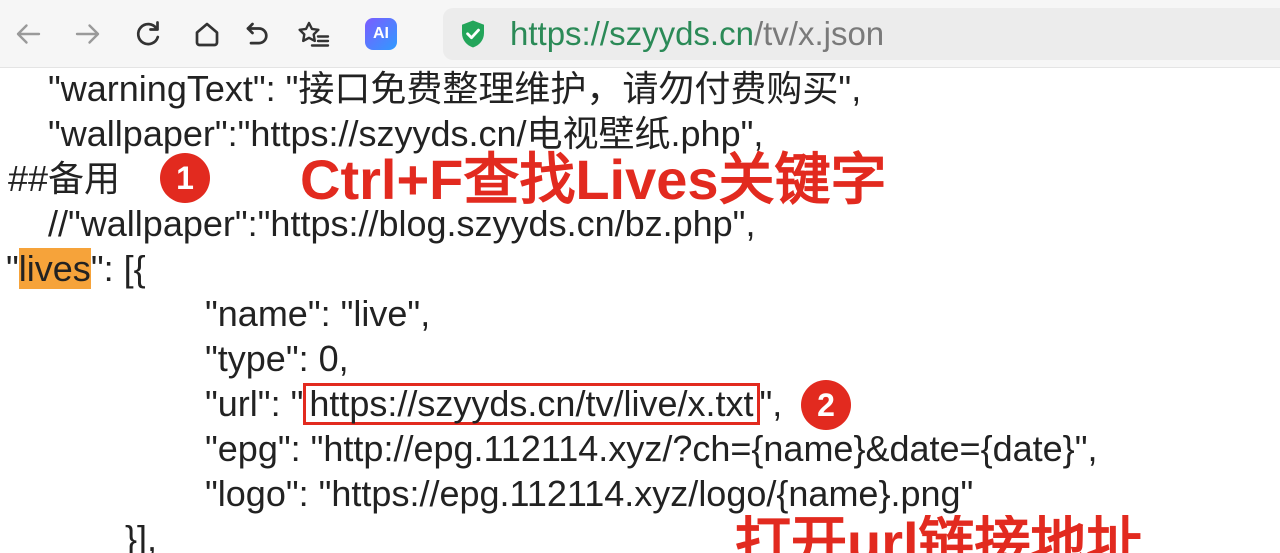 The height and width of the screenshot is (553, 1280). What do you see at coordinates (12, 268) in the screenshot?
I see `lives-open-quote: "` at bounding box center [12, 268].